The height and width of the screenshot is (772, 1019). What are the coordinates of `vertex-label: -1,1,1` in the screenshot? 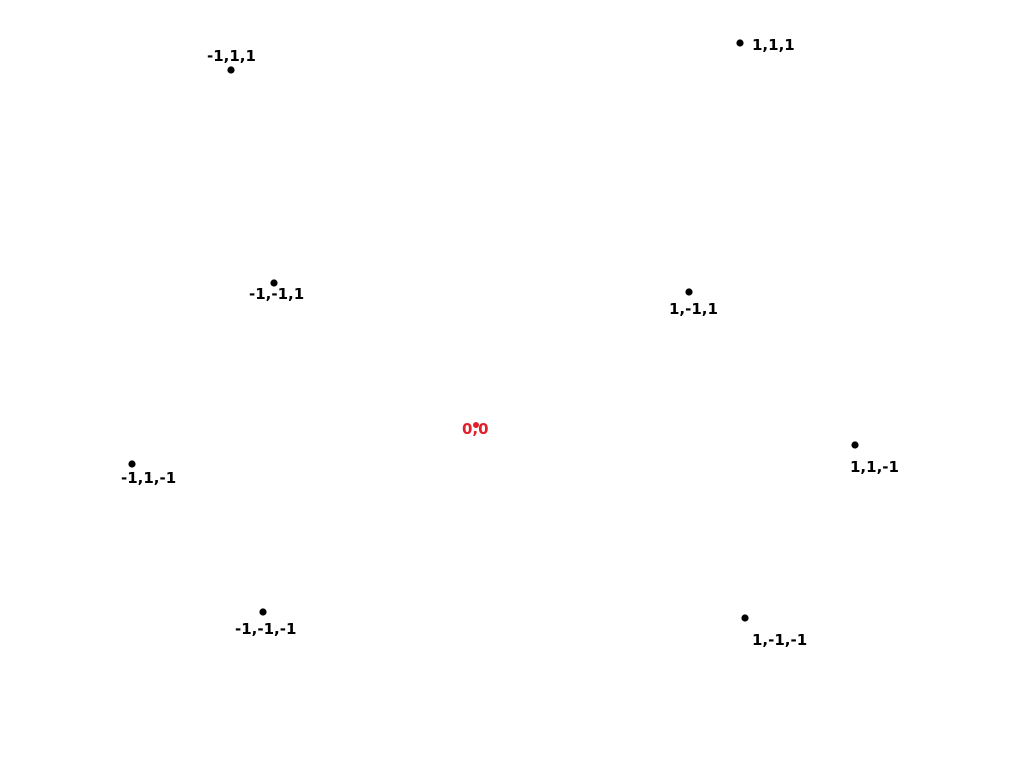 It's located at (231, 56).